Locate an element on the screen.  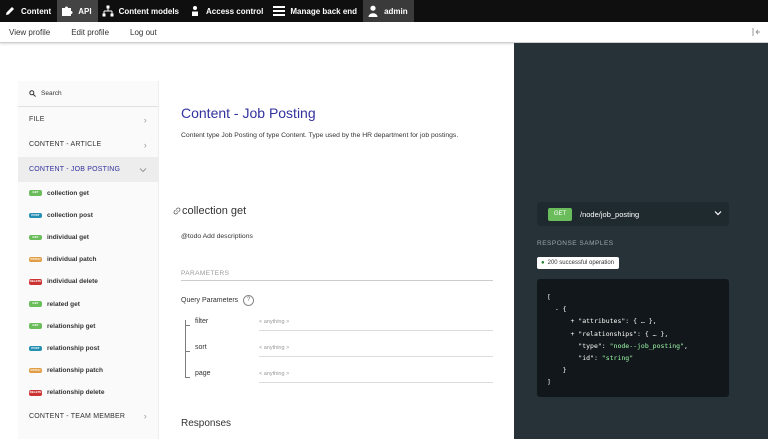
code-line: - { is located at coordinates (633, 309).